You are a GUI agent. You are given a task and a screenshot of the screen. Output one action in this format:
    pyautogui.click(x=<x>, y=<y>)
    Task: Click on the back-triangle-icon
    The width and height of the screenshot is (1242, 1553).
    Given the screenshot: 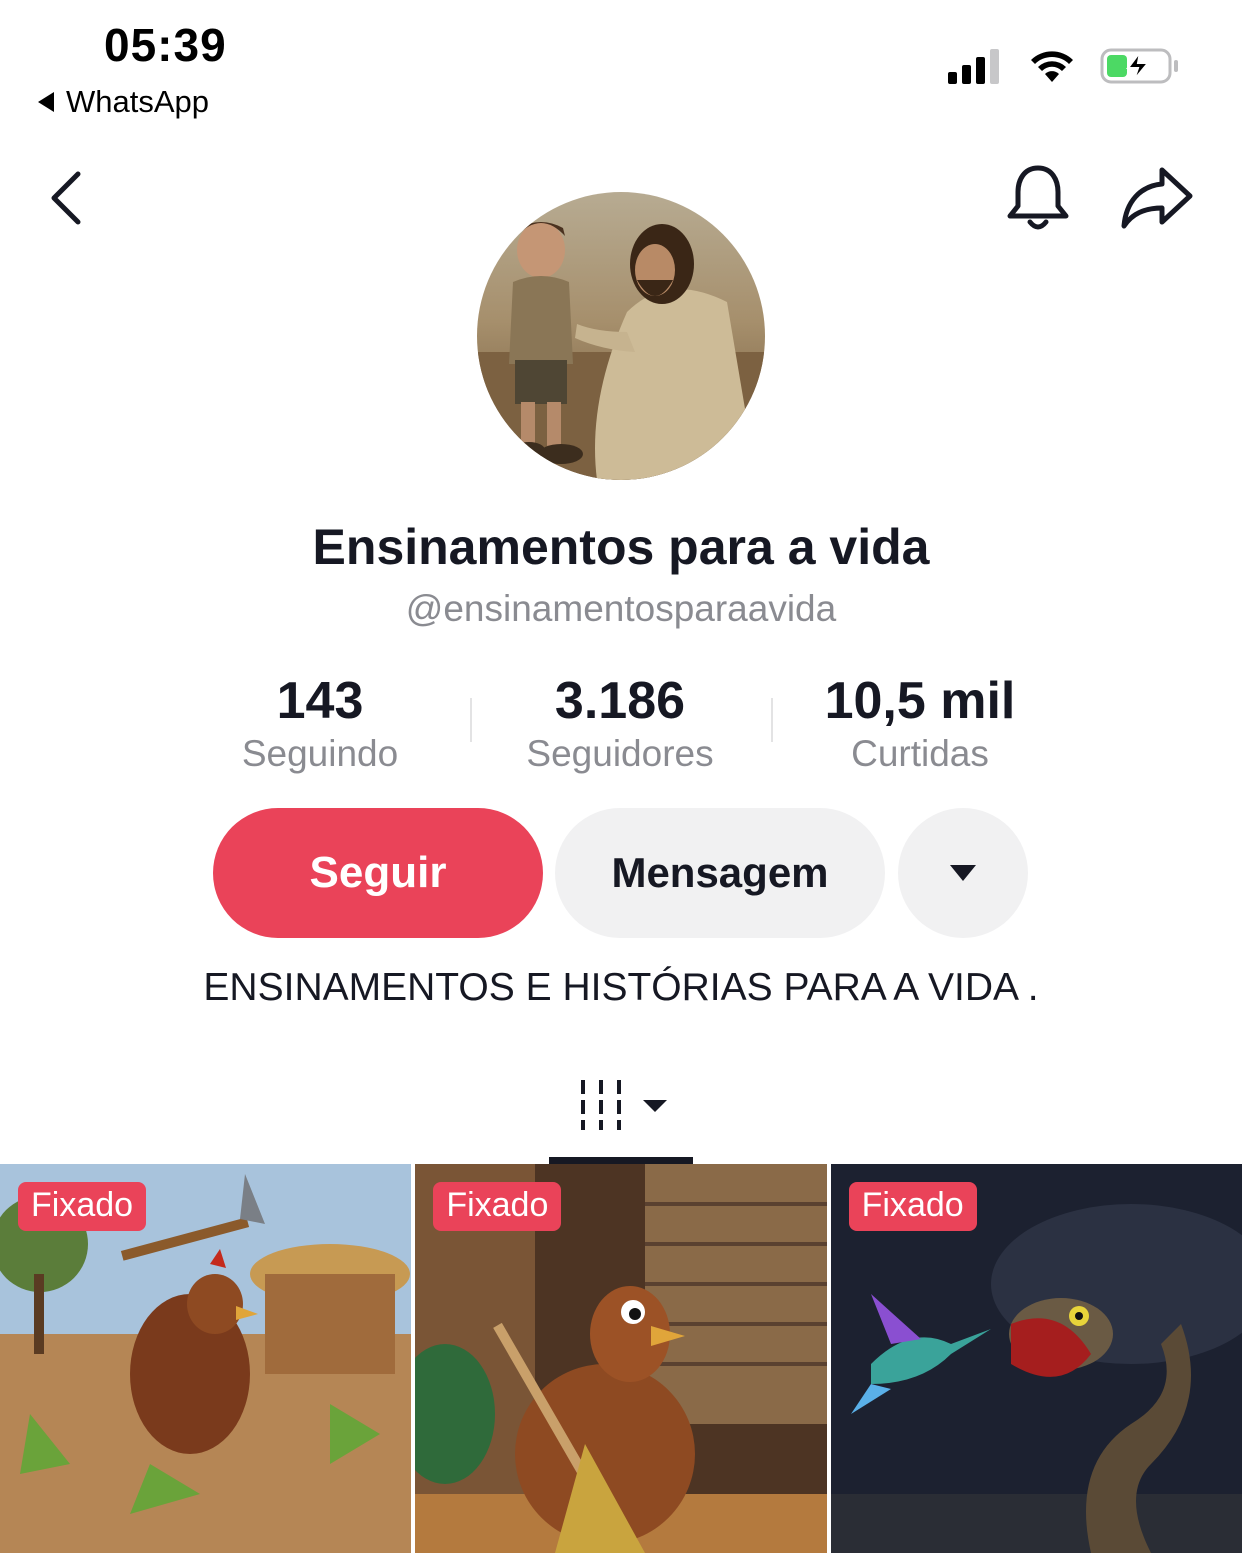 What is the action you would take?
    pyautogui.click(x=46, y=102)
    